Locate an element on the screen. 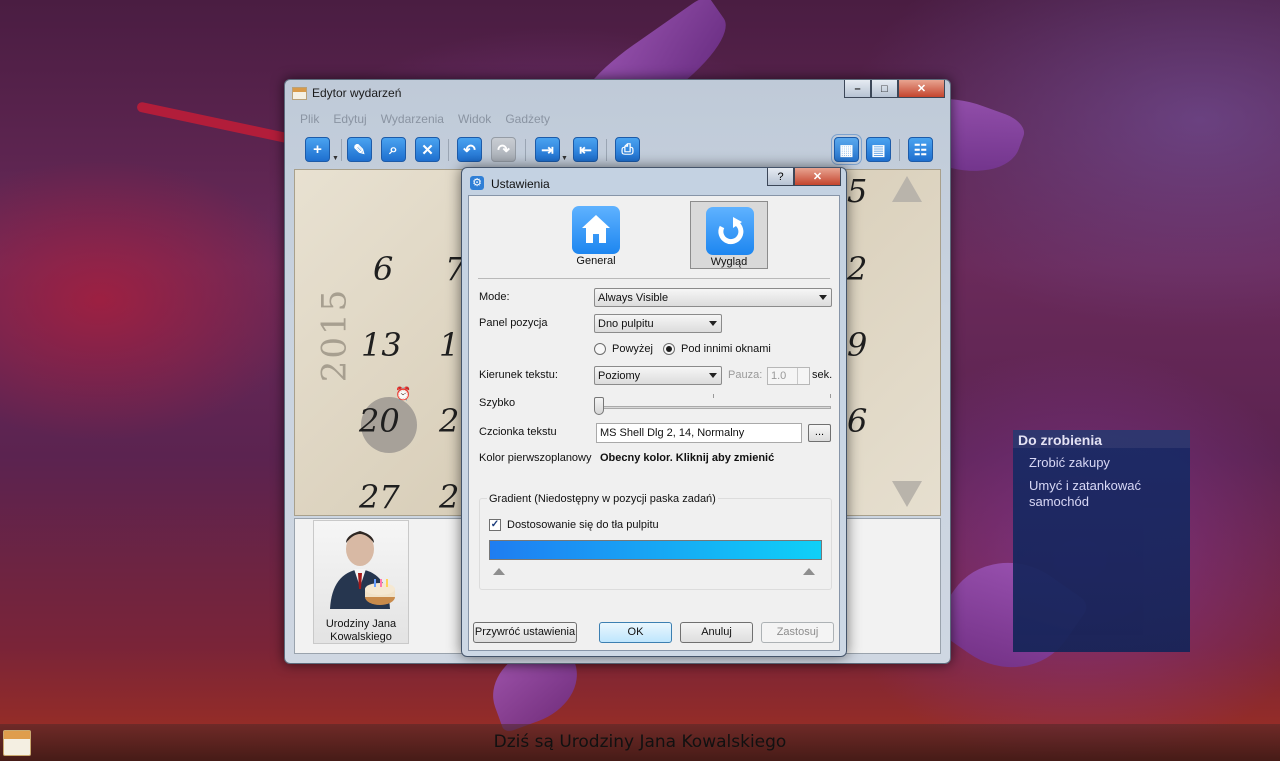 The image size is (1280, 761). gradient-preview is located at coordinates (655, 550).